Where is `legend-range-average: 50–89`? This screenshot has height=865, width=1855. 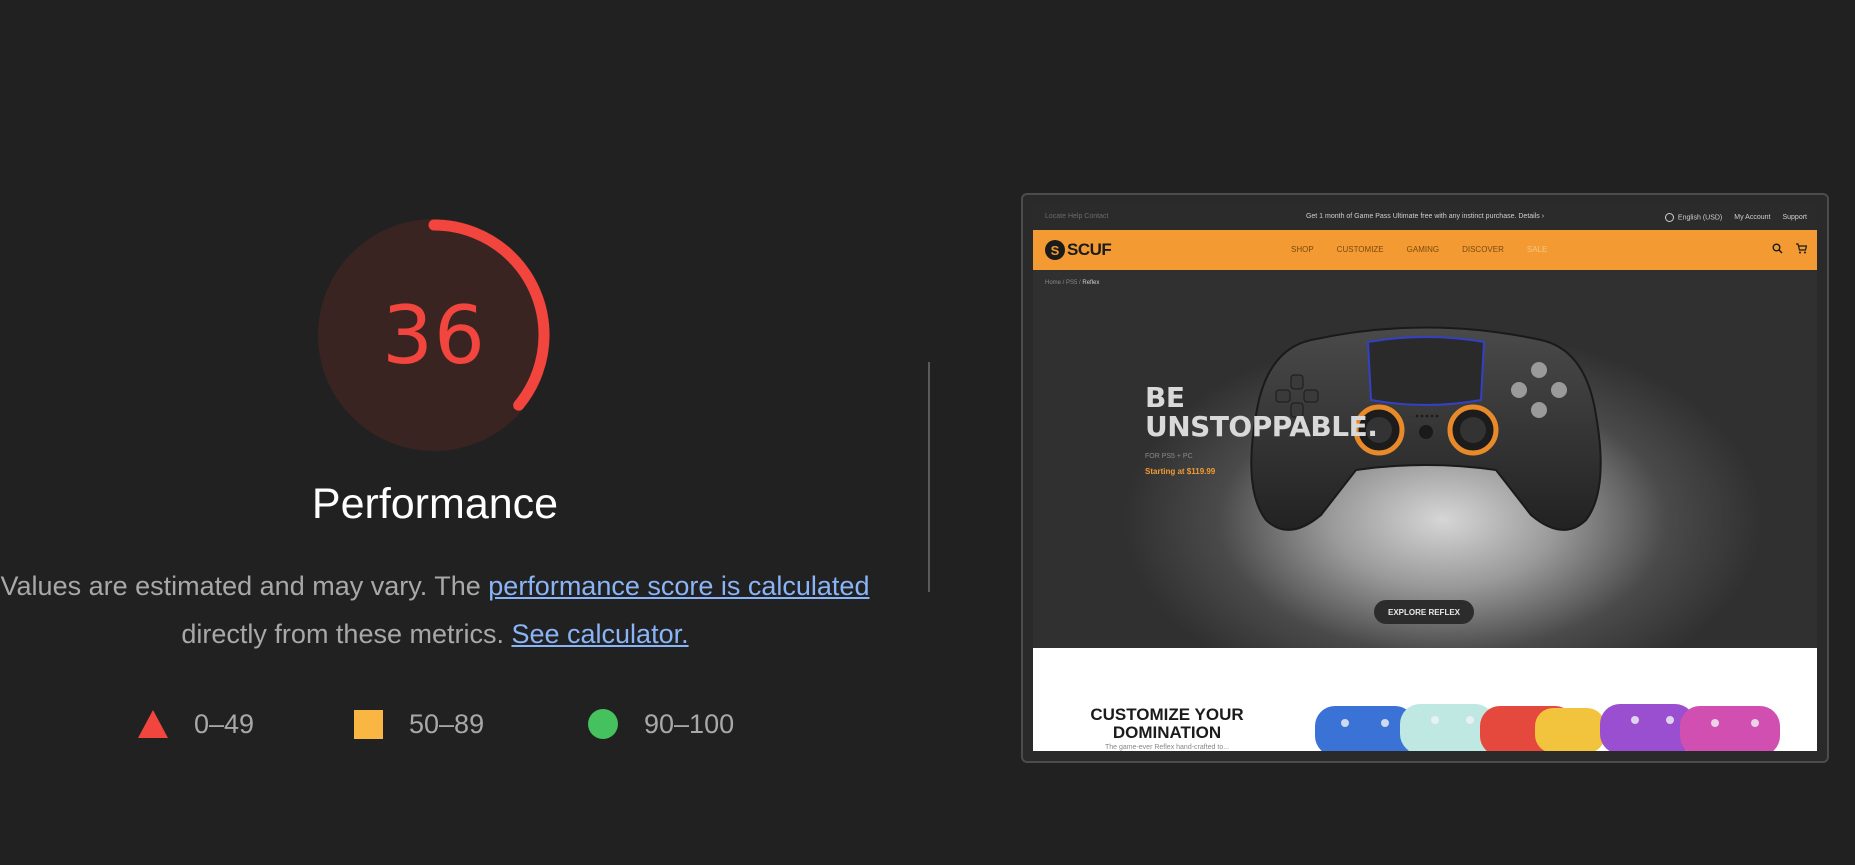 legend-range-average: 50–89 is located at coordinates (447, 723).